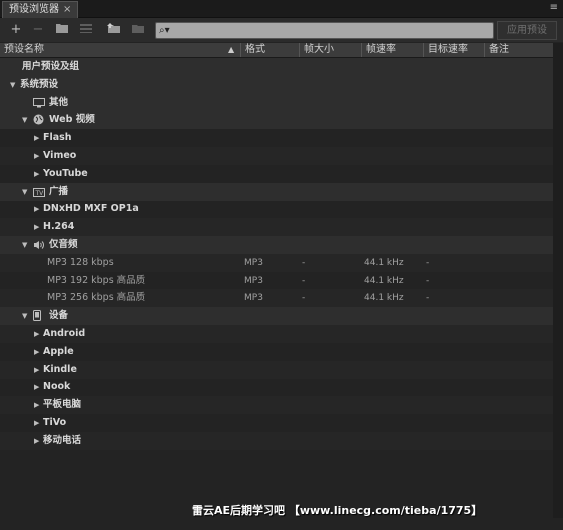 Image resolution: width=563 pixels, height=530 pixels. Describe the element at coordinates (96, 280) in the screenshot. I see `row-label: MP3 192 kbps 高品质` at that location.